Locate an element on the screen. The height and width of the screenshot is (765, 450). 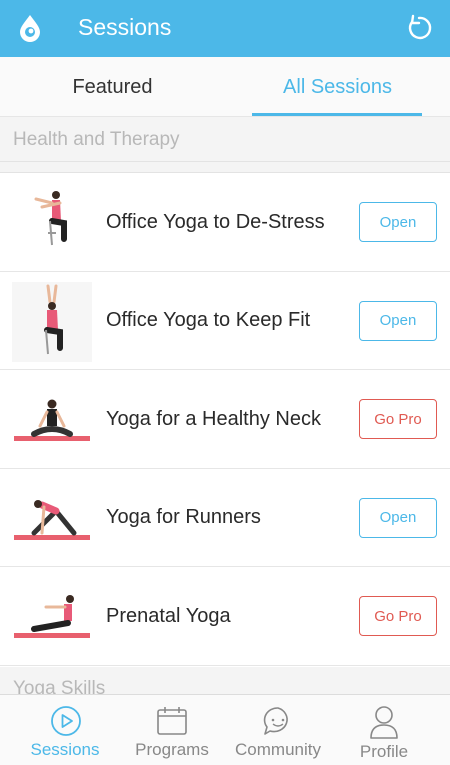
list-item: Yoga for a Healthy Neck Go Pro is located at coordinates (225, 419).